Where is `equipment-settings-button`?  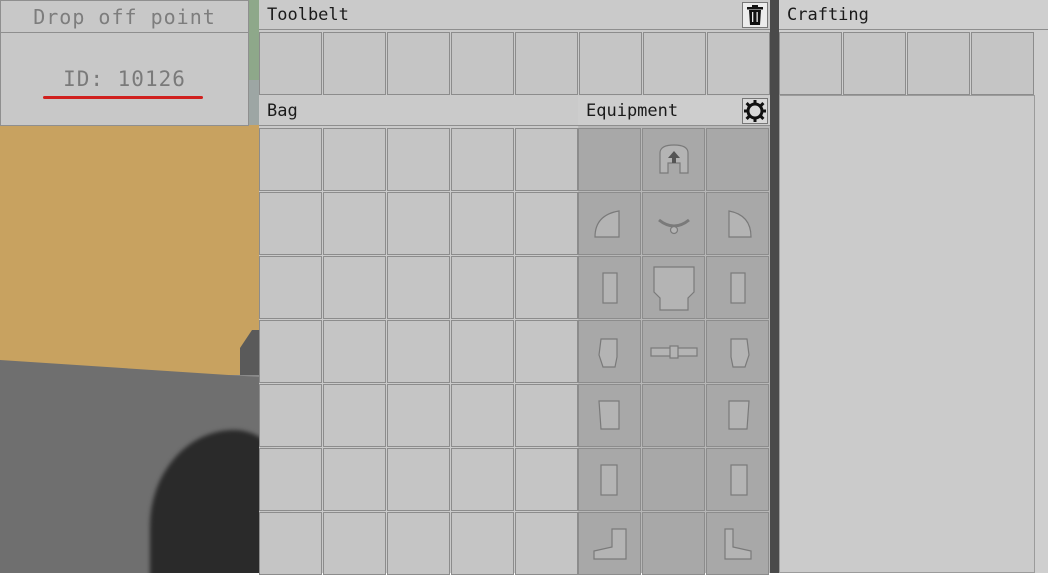 equipment-settings-button is located at coordinates (755, 111).